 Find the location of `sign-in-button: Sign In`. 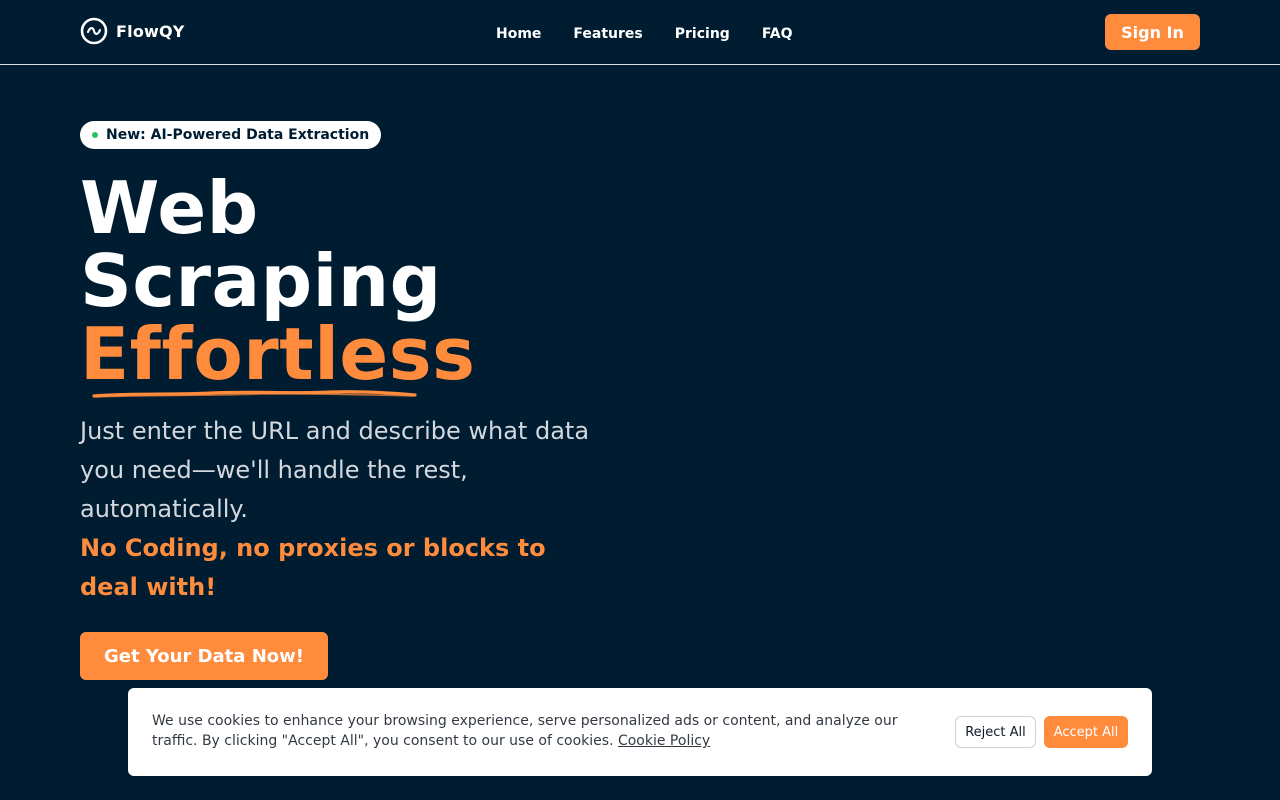

sign-in-button: Sign In is located at coordinates (1152, 32).